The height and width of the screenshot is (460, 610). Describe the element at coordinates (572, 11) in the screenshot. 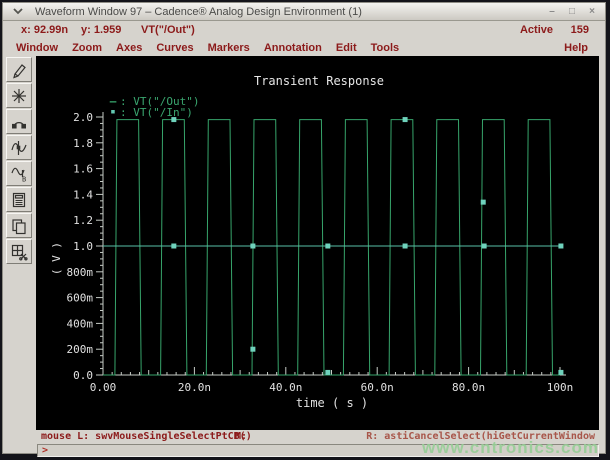

I see `maximize-button: □` at that location.